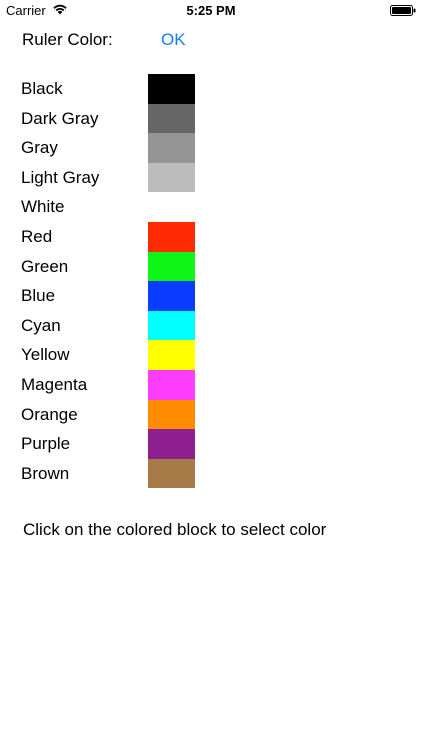 Image resolution: width=422 pixels, height=750 pixels. Describe the element at coordinates (60, 118) in the screenshot. I see `color-name: Dark Gray` at that location.